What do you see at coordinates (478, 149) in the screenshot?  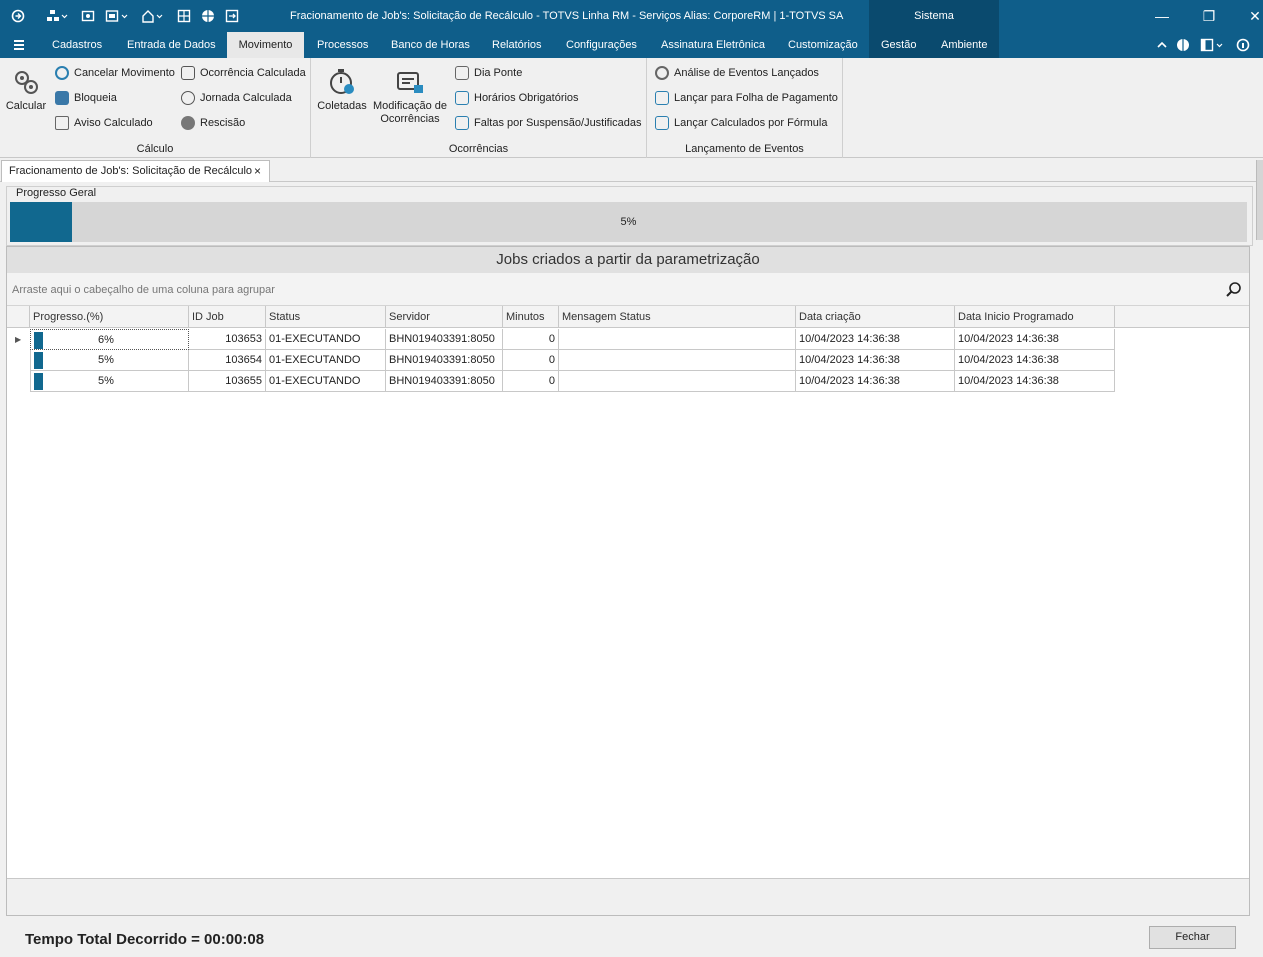 I see `ribbon-group-label-ocorrencias: Ocorrências` at bounding box center [478, 149].